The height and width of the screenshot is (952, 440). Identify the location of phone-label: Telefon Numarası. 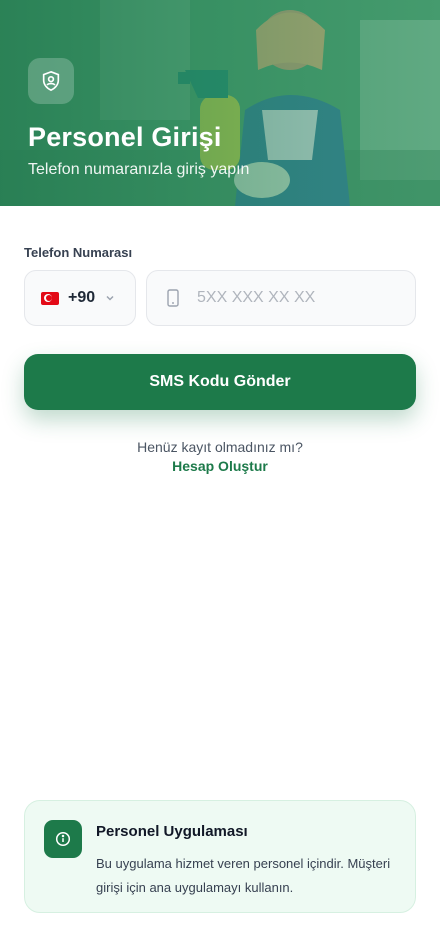
(78, 252).